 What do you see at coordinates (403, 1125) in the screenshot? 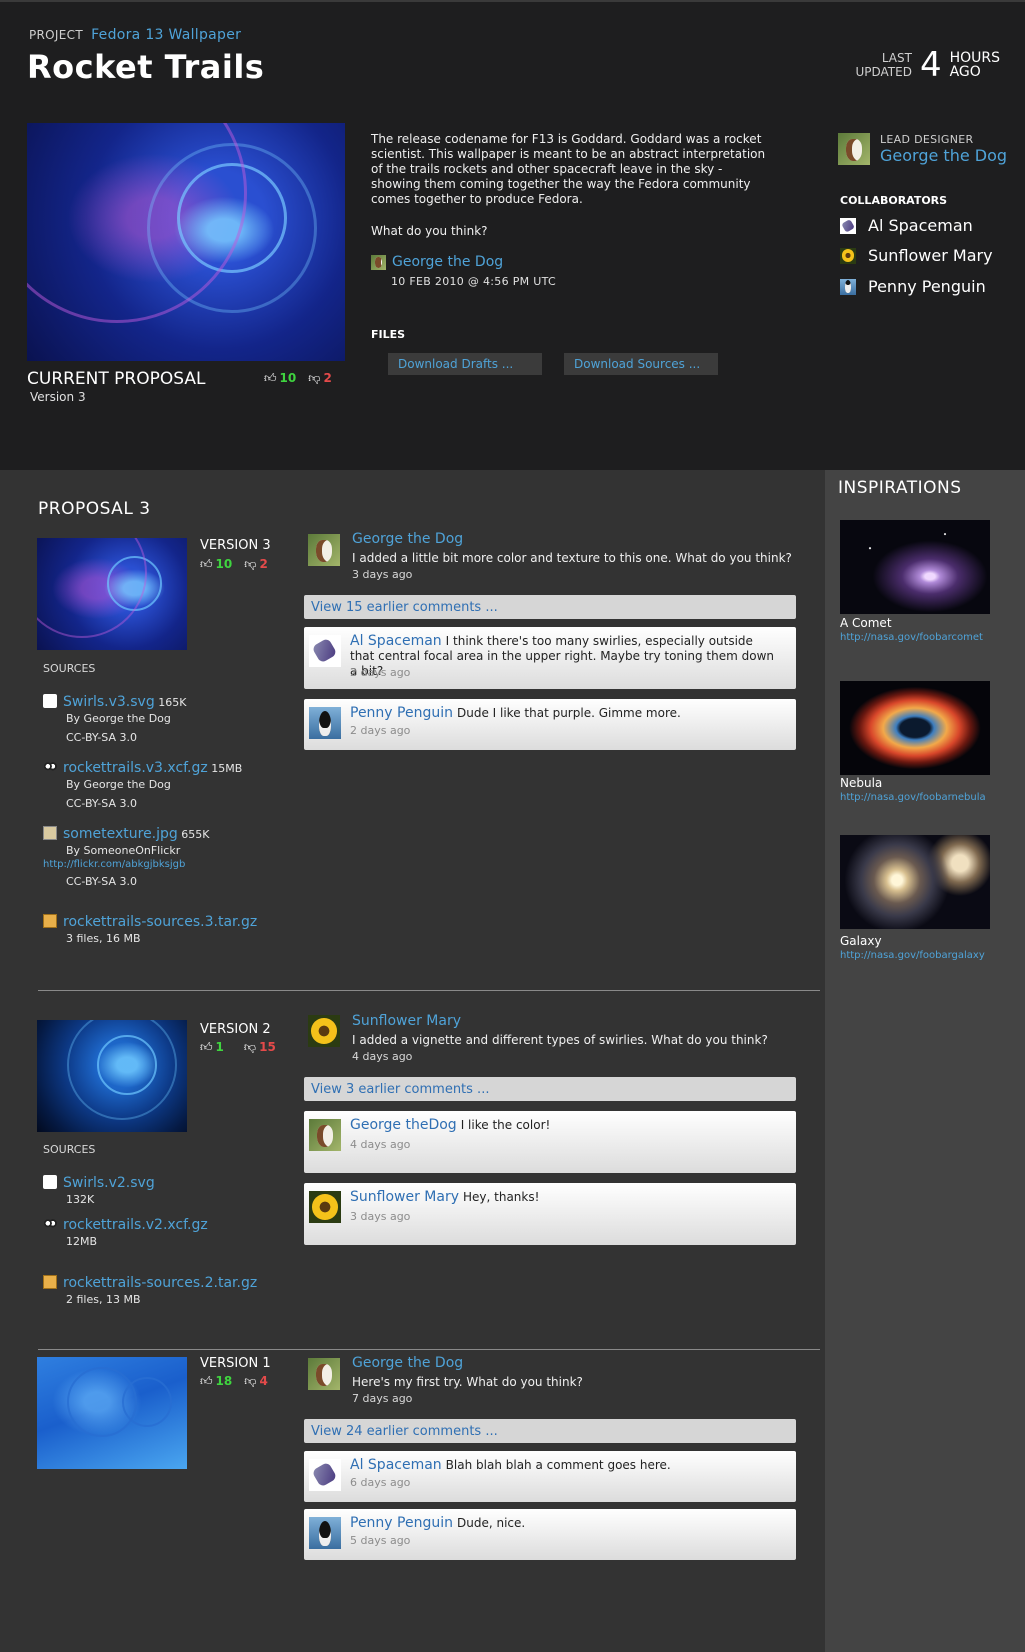
I see `comment-author-link: George theDog` at bounding box center [403, 1125].